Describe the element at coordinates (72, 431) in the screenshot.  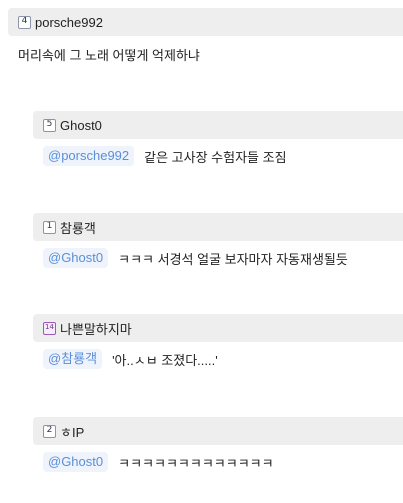
I see `author-nickname: ㅎIP` at that location.